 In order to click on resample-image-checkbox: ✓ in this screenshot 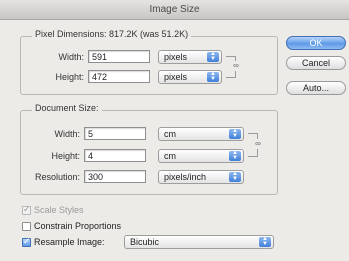, I will do `click(26, 241)`.